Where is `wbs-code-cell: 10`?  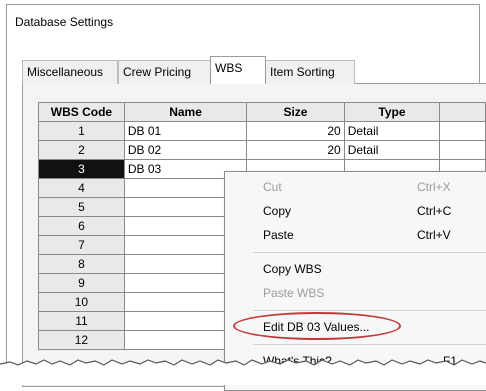 wbs-code-cell: 10 is located at coordinates (81, 302).